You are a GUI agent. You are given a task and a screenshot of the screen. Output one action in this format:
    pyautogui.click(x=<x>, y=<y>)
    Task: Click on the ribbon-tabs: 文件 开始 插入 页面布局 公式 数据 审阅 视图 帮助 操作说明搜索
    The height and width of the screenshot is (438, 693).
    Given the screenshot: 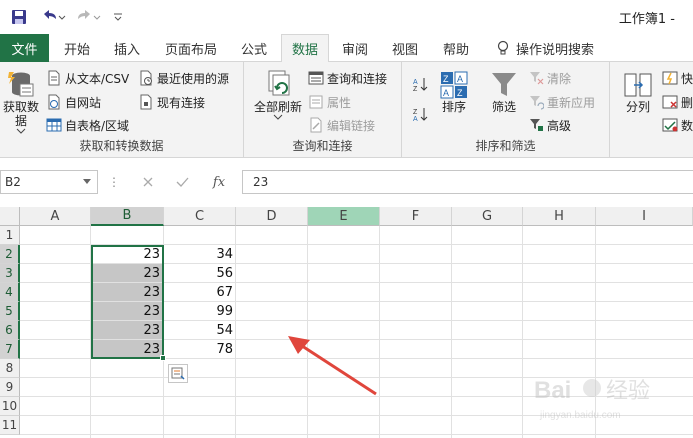 What is the action you would take?
    pyautogui.click(x=346, y=48)
    